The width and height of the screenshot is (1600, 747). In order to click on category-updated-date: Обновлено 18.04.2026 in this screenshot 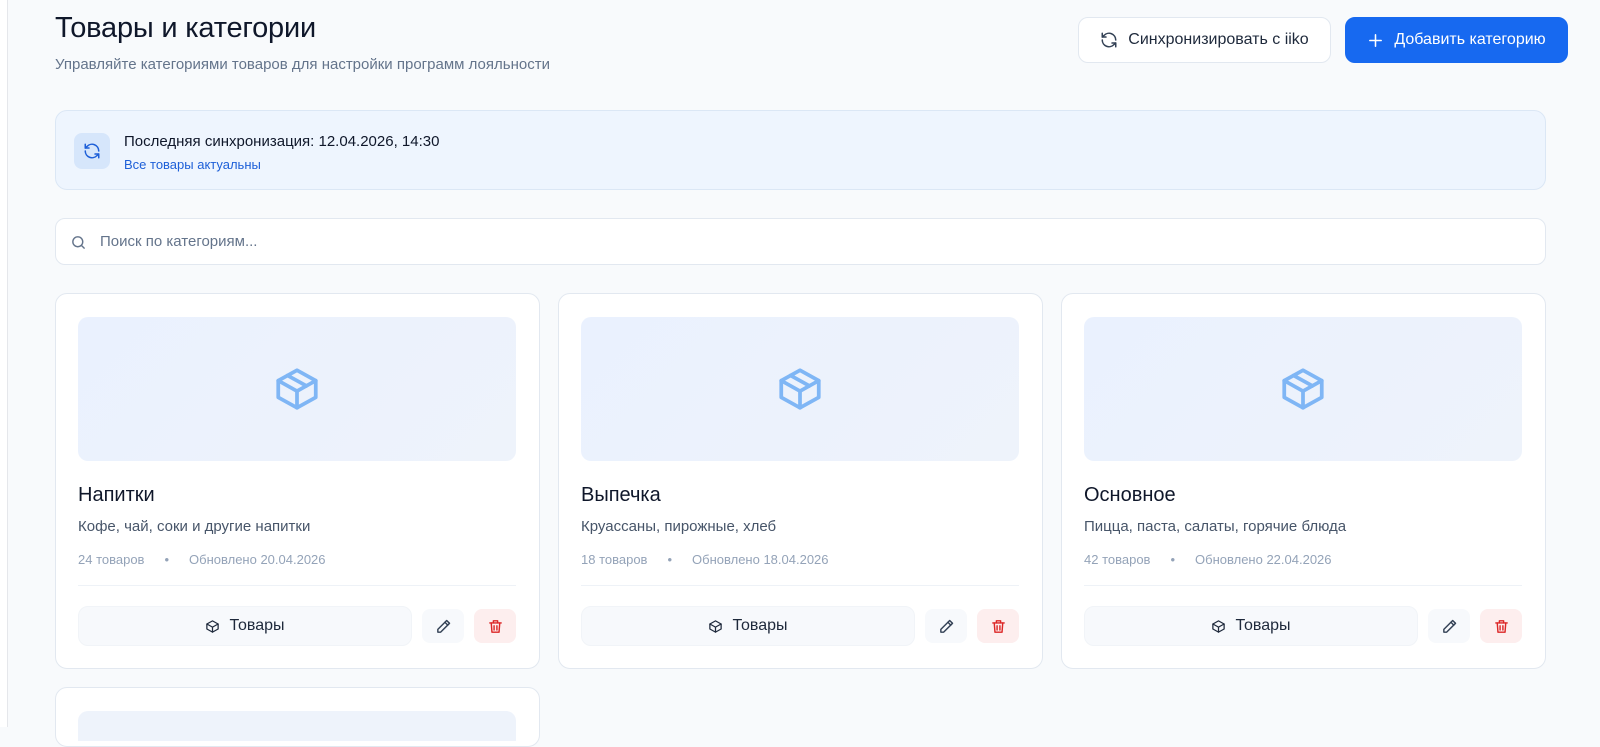, I will do `click(760, 559)`.